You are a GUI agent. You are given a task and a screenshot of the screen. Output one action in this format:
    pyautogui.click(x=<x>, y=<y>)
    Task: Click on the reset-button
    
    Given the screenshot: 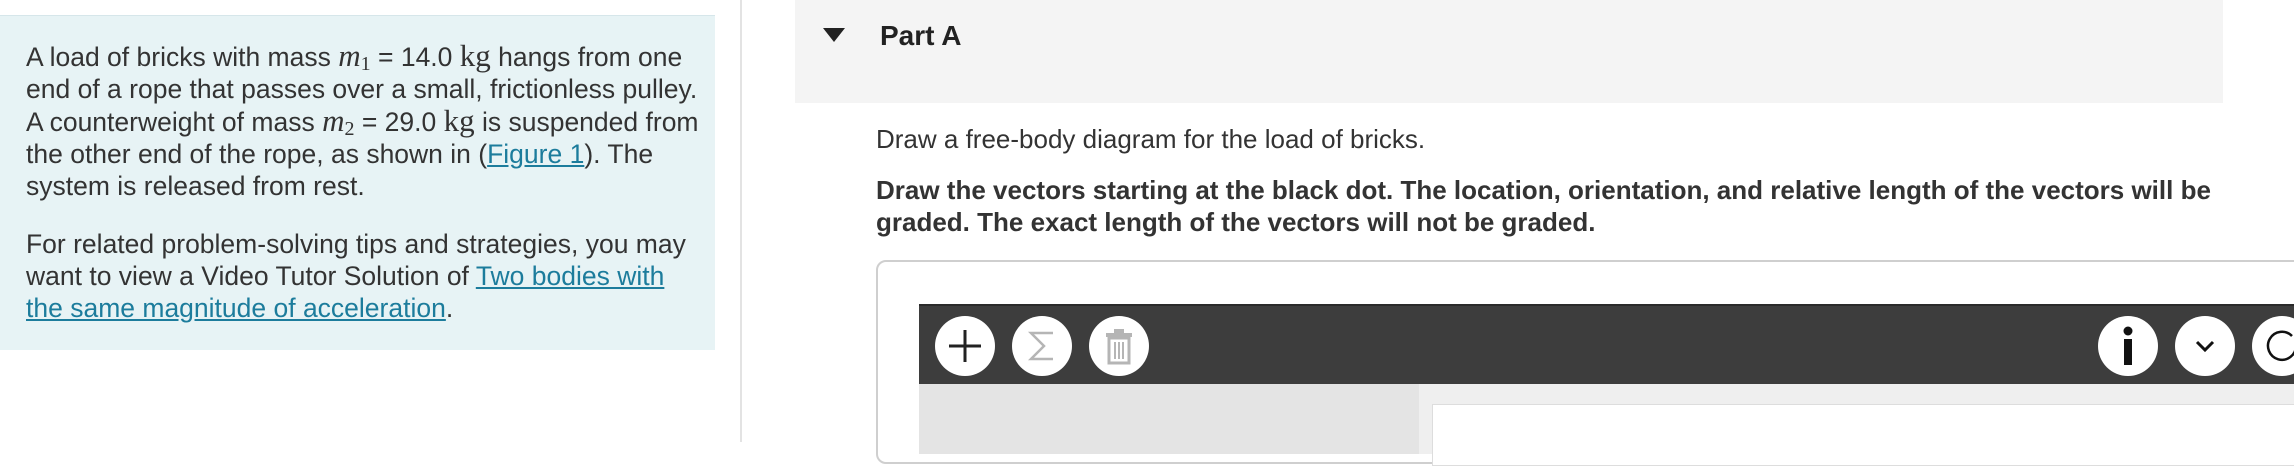 What is the action you would take?
    pyautogui.click(x=2273, y=346)
    